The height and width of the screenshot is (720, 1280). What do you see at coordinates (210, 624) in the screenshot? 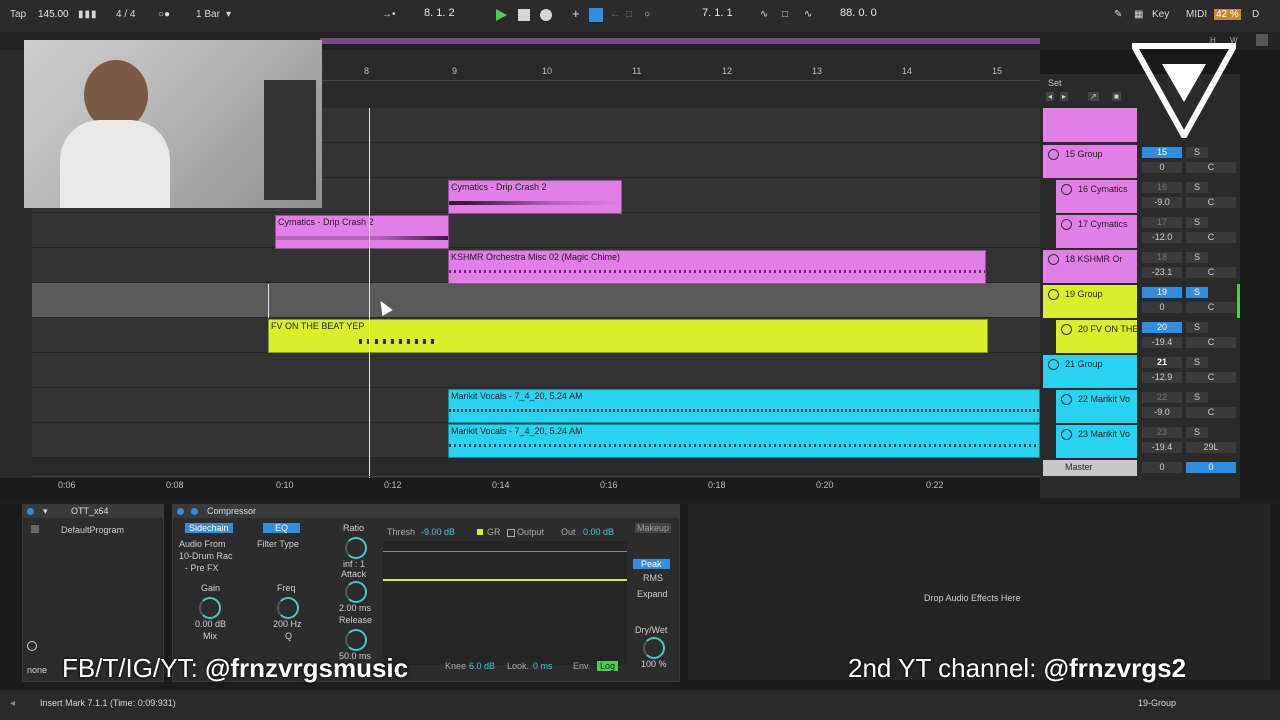
I see `gain-value: 0.00 dB` at bounding box center [210, 624].